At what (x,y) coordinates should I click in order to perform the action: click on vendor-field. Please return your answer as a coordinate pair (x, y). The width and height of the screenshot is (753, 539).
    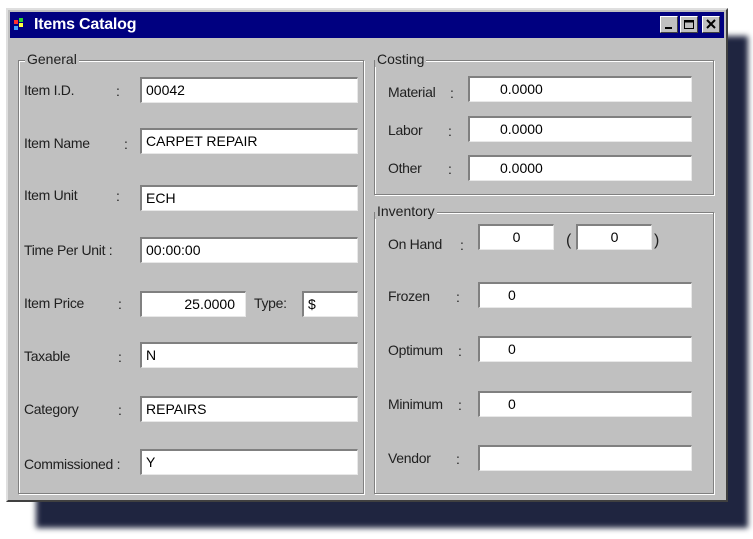
    Looking at the image, I should click on (585, 458).